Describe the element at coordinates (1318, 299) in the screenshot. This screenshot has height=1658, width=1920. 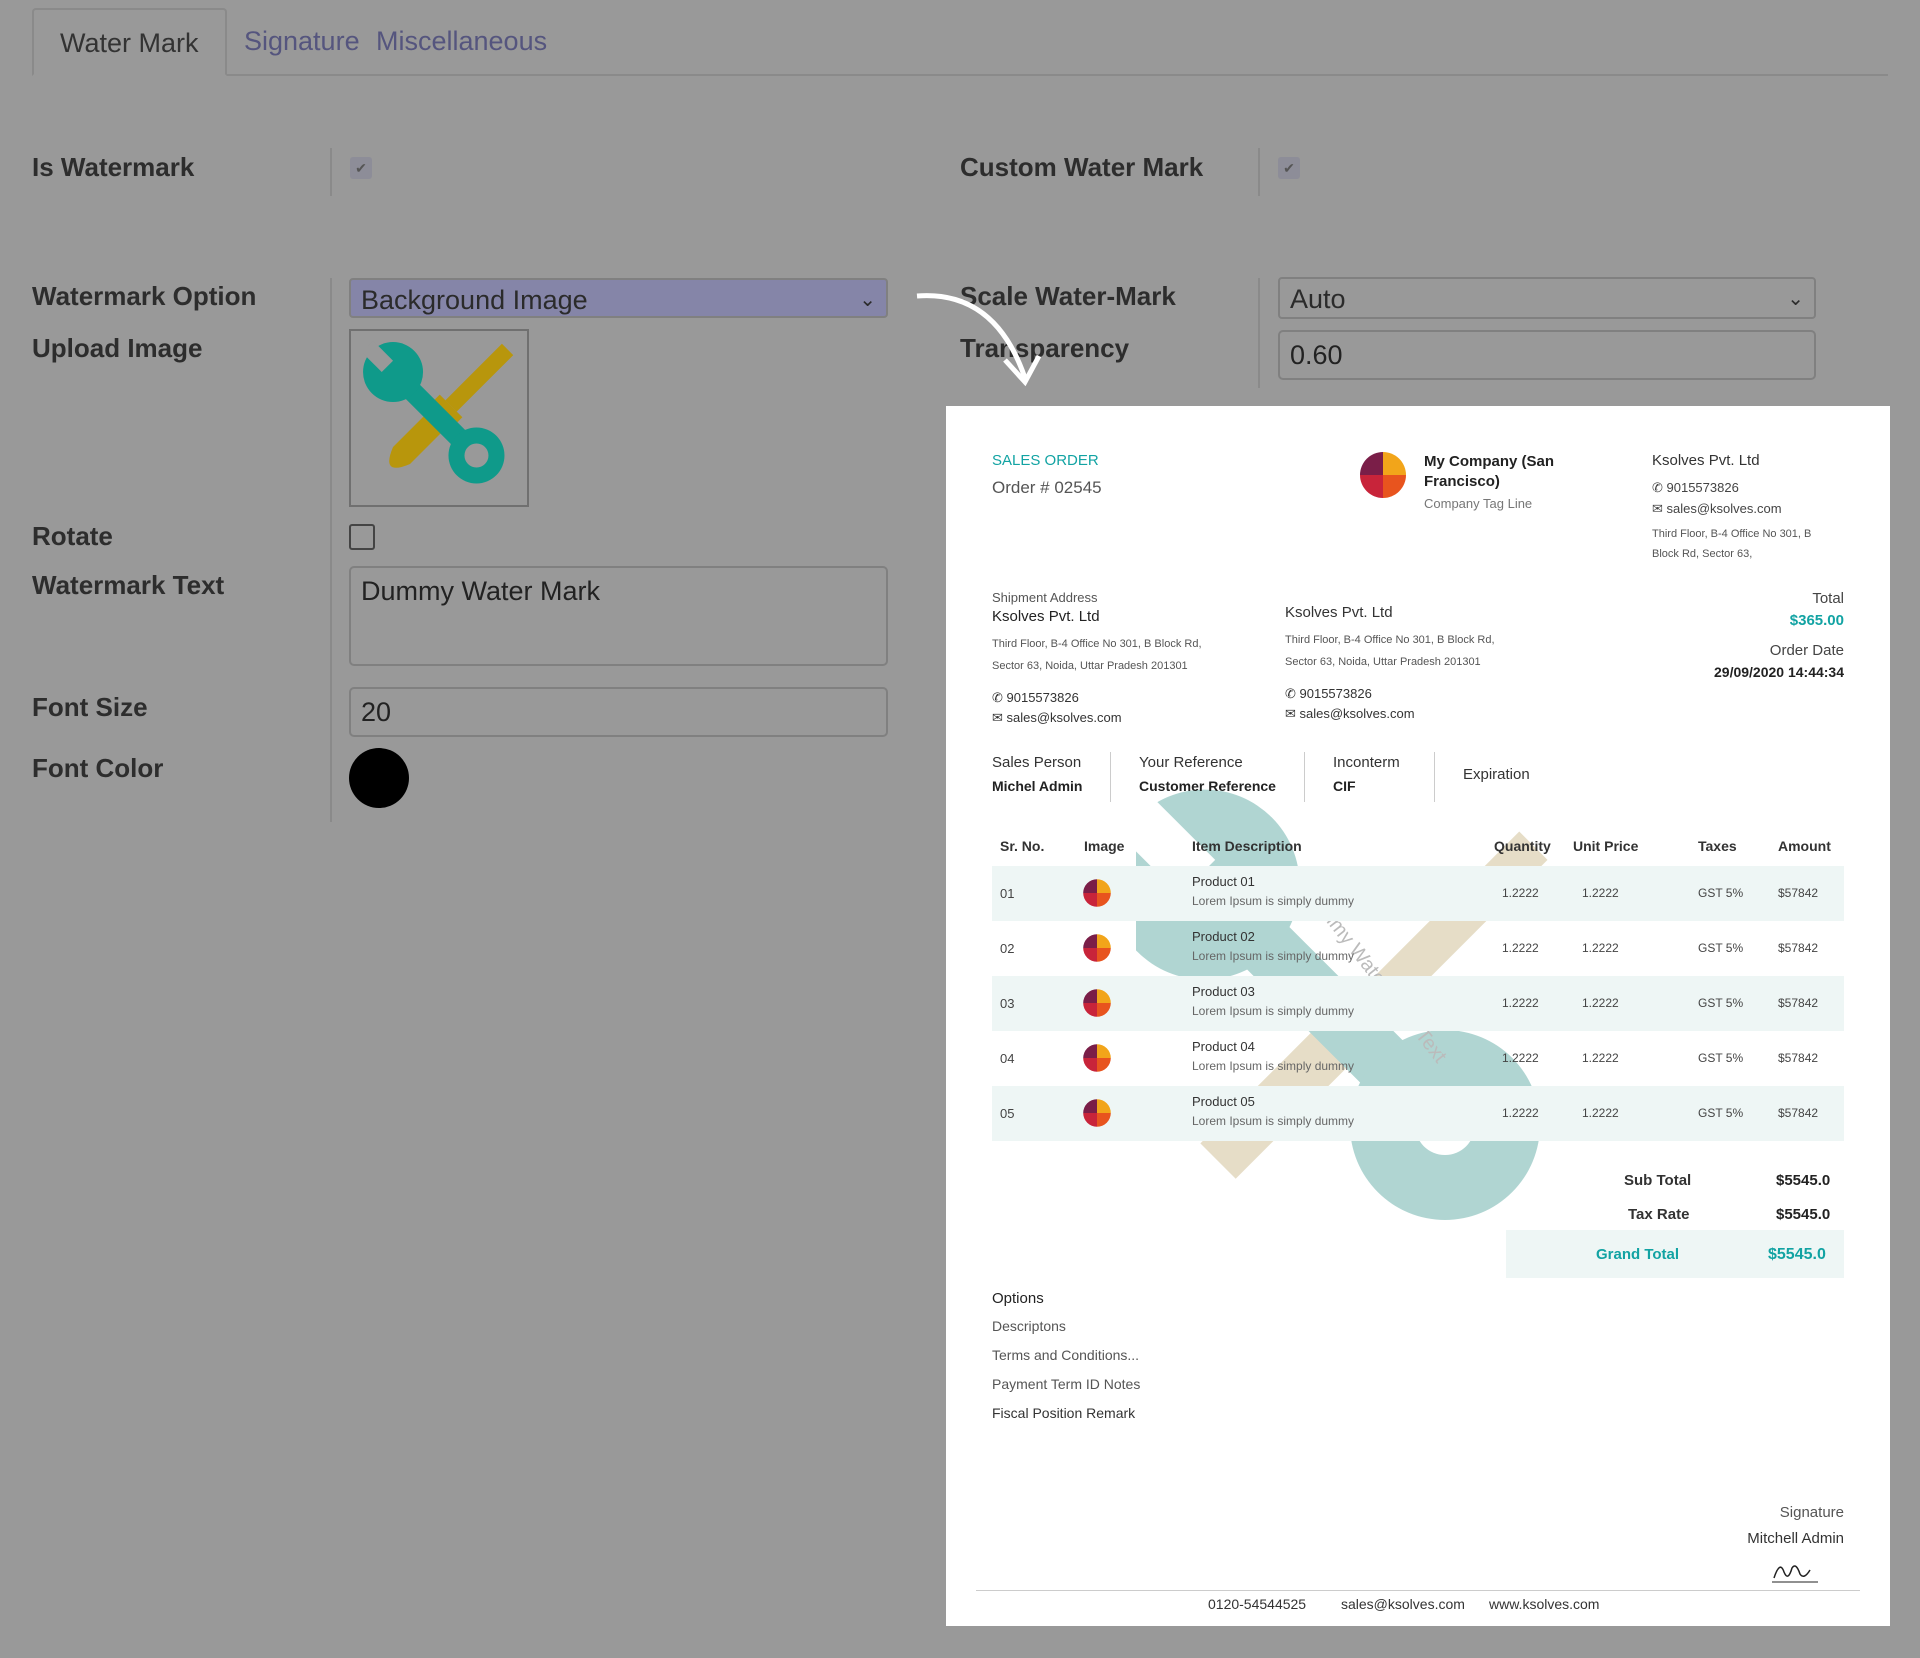
I see `scale-water-mark-value: Auto` at that location.